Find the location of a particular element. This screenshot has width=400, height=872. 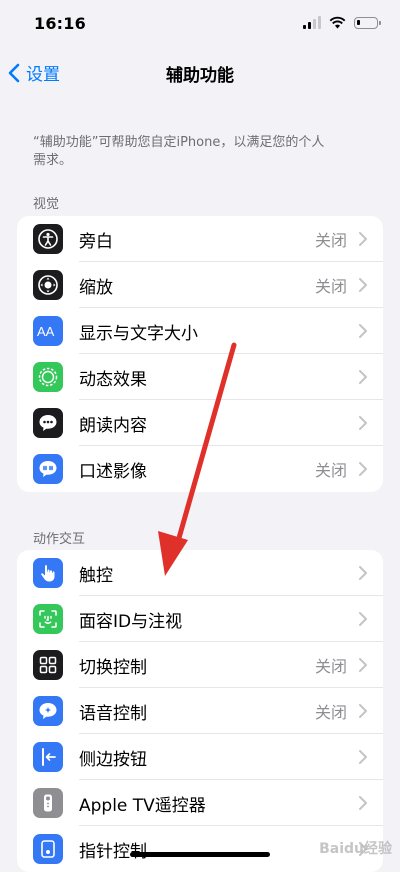

cellular-signal-icon is located at coordinates (312, 22).